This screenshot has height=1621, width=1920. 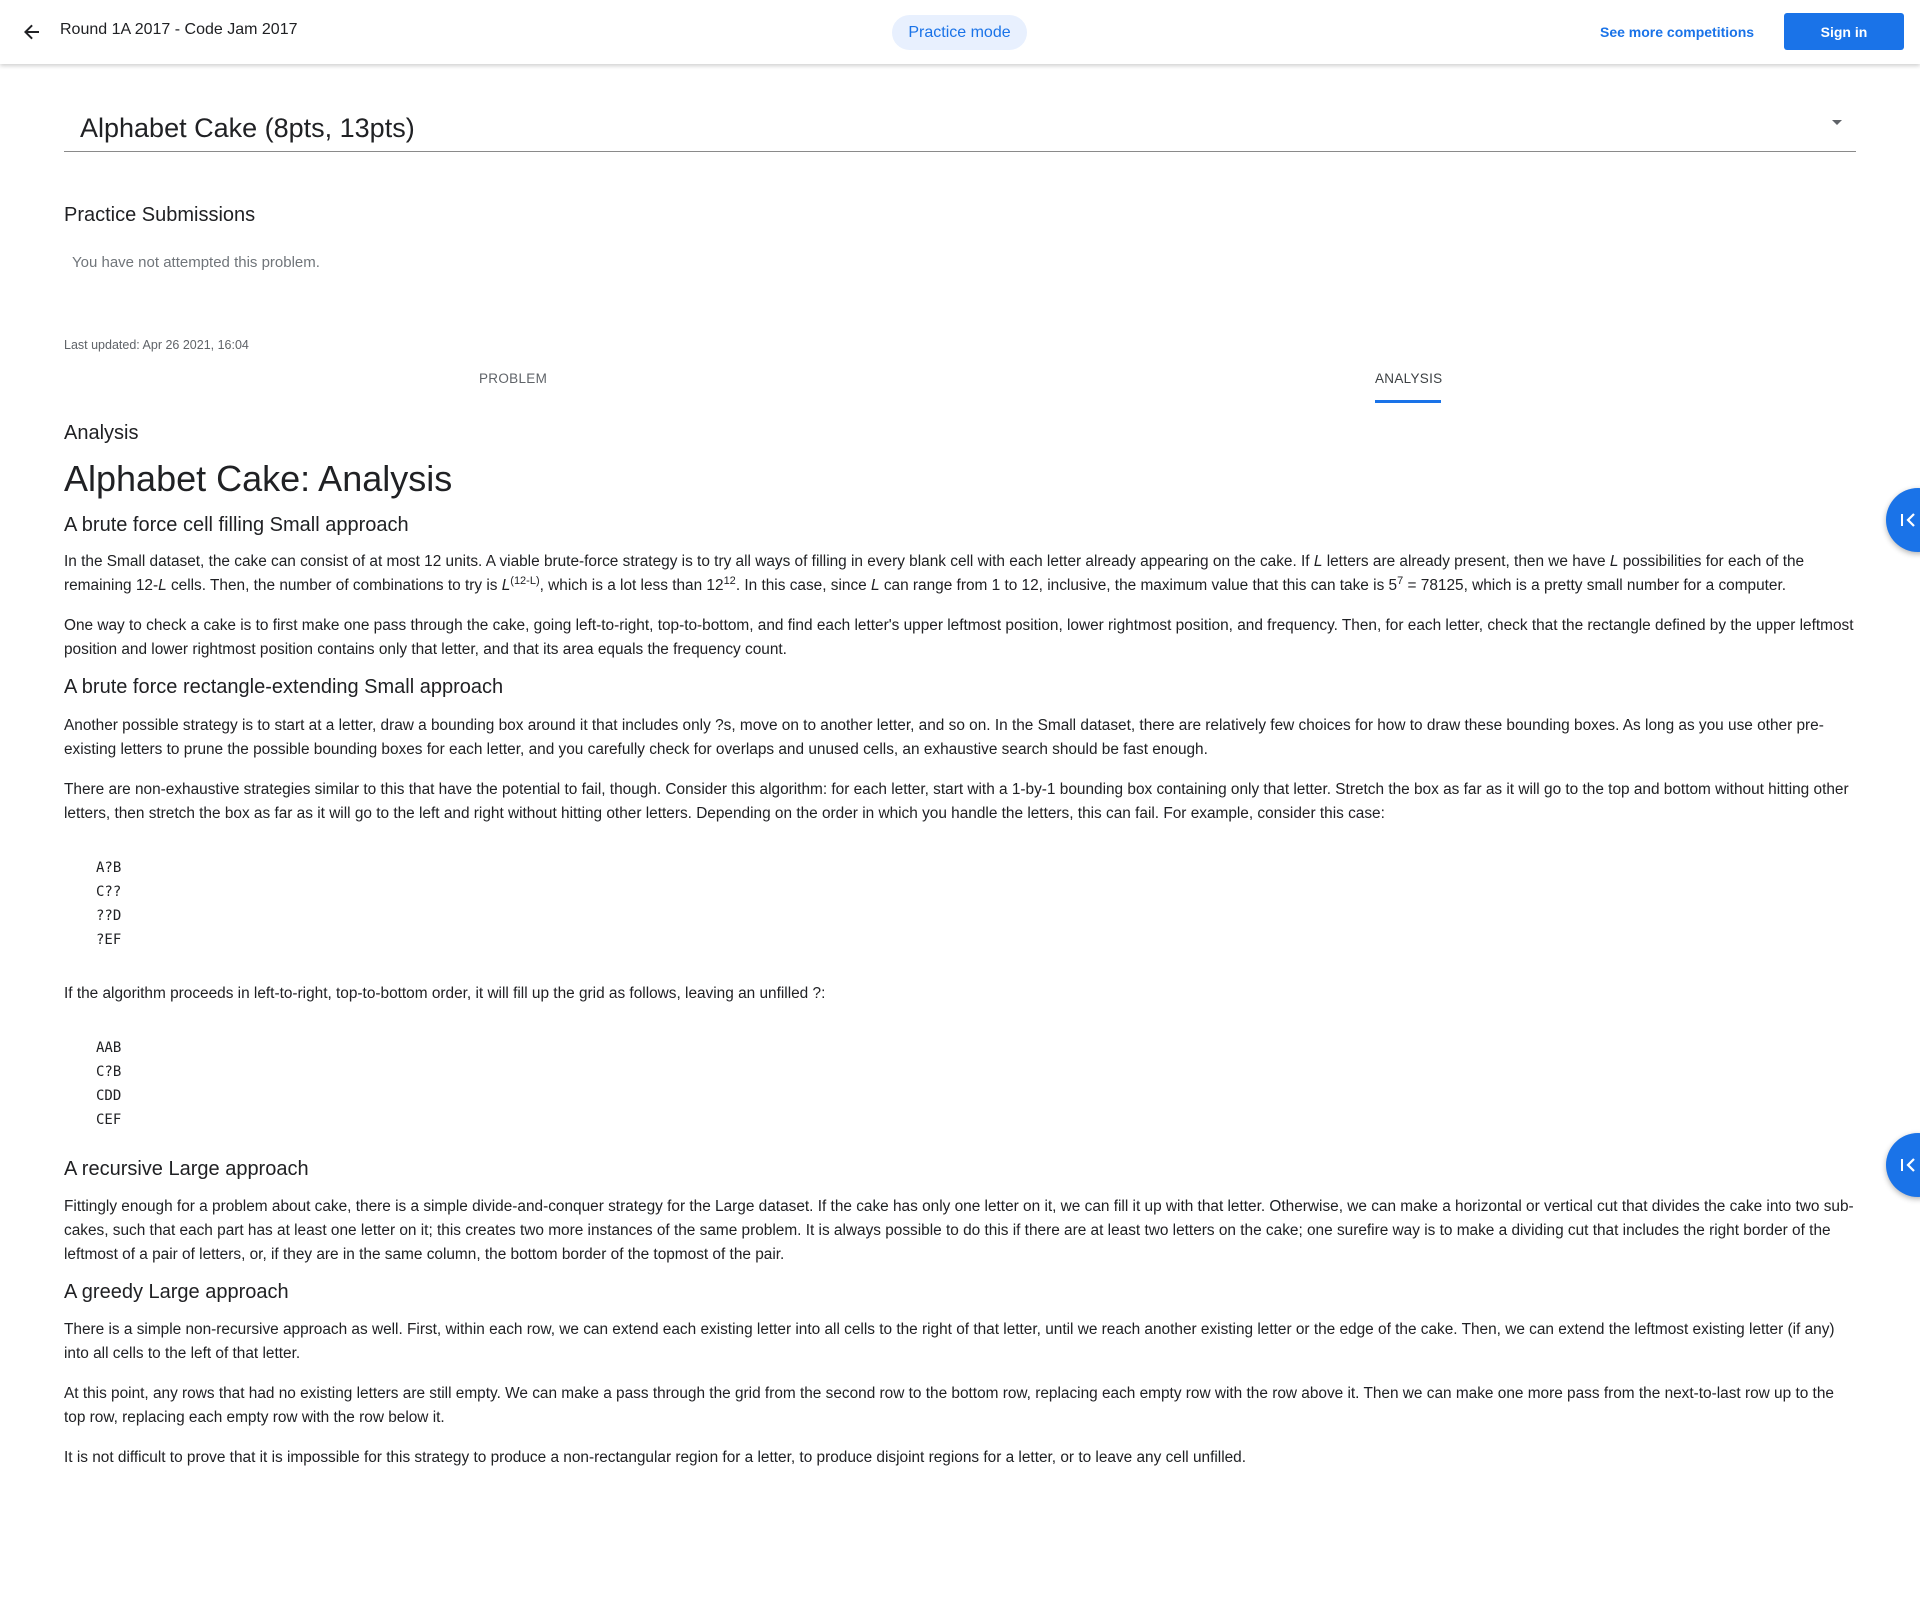 What do you see at coordinates (960, 126) in the screenshot?
I see `problem-select: Alphabet Cake (8pts, 13pts)` at bounding box center [960, 126].